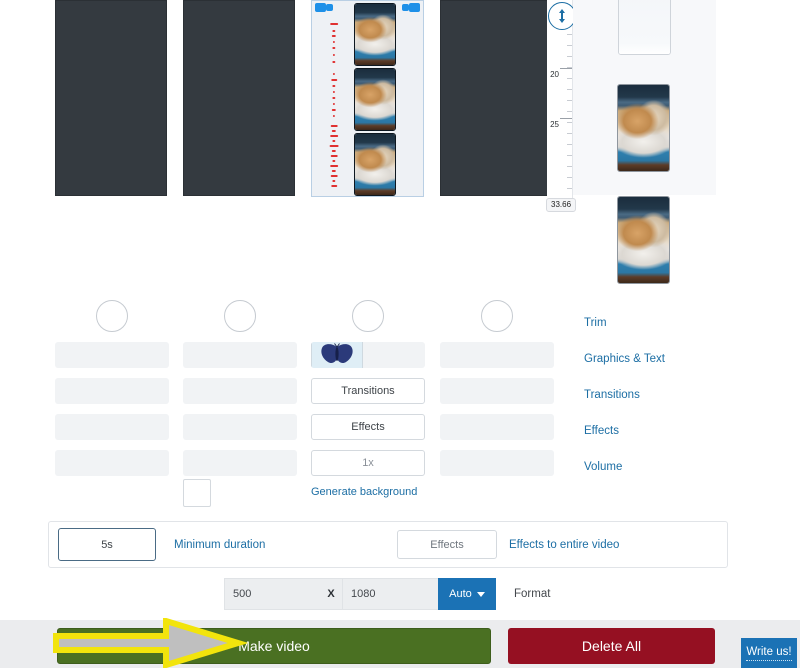  I want to click on butterfly-icon, so click(337, 355).